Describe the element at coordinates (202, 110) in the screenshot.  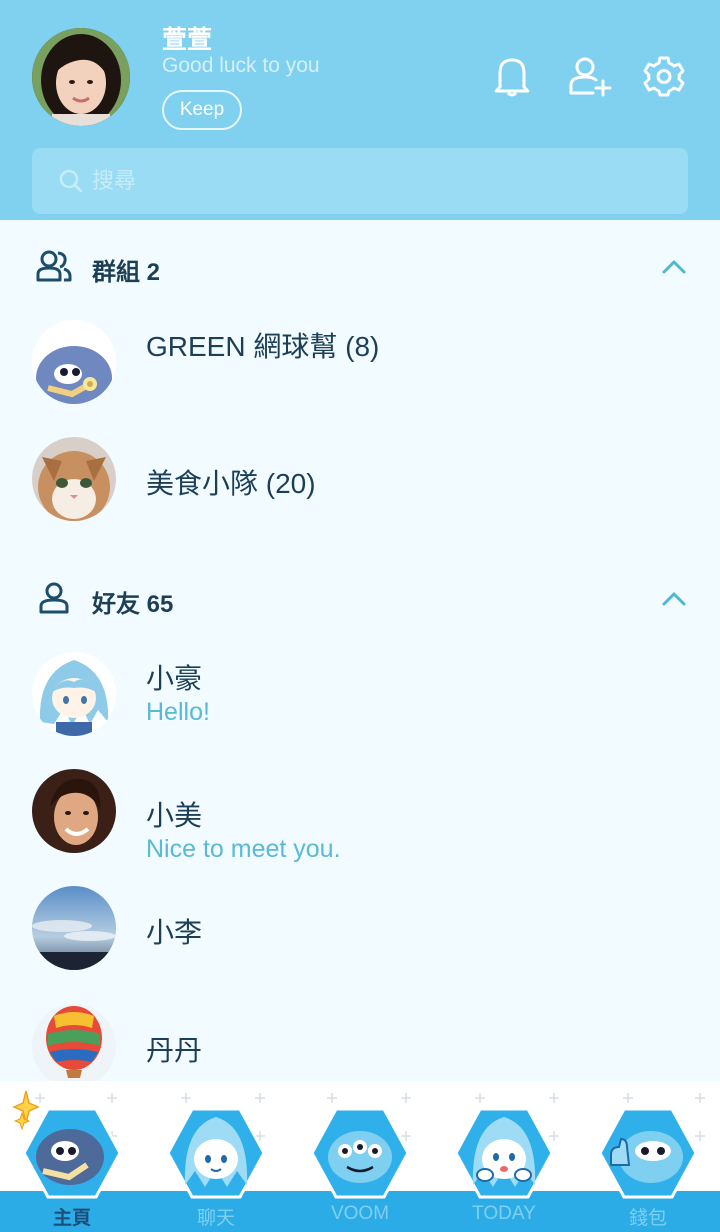
I see `keep-button: Keep` at that location.